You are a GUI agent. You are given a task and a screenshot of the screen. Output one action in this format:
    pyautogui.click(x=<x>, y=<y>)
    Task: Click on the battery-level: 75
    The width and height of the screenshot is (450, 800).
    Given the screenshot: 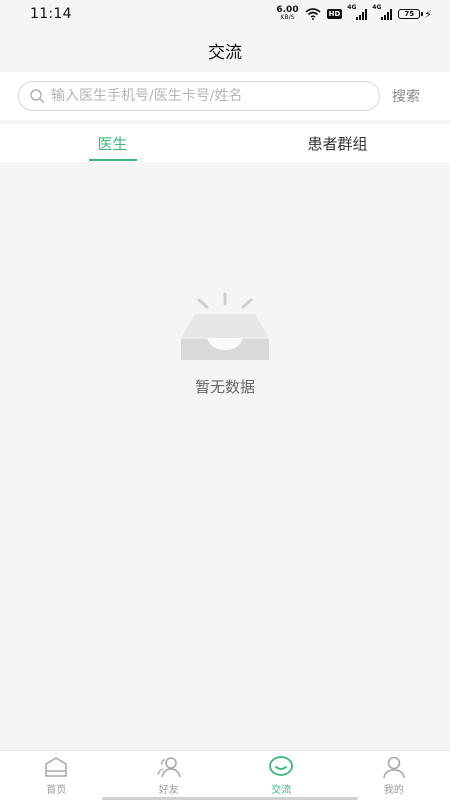 What is the action you would take?
    pyautogui.click(x=409, y=14)
    